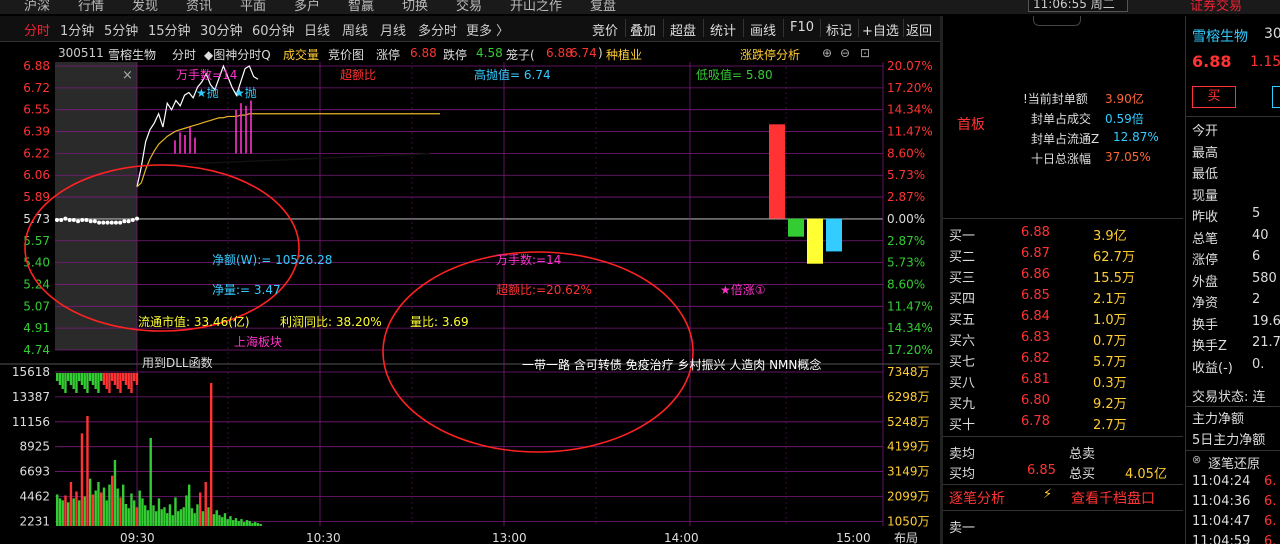  Describe the element at coordinates (1265, 62) in the screenshot. I see `quote-change: 1.15` at that location.